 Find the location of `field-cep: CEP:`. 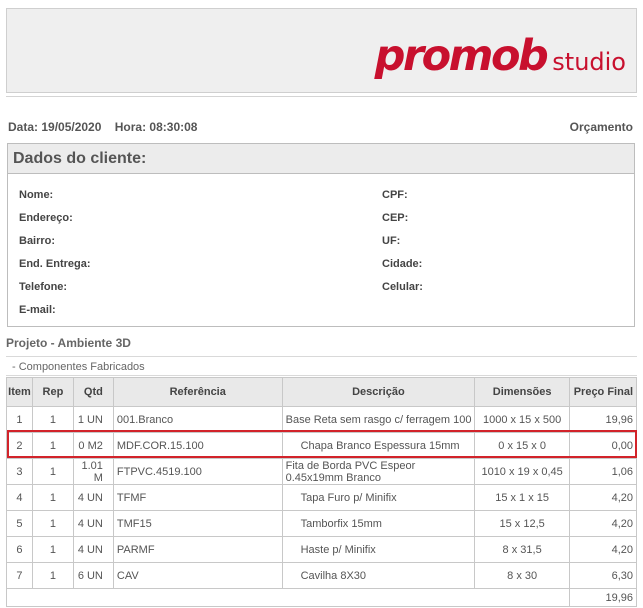

field-cep: CEP: is located at coordinates (395, 218).